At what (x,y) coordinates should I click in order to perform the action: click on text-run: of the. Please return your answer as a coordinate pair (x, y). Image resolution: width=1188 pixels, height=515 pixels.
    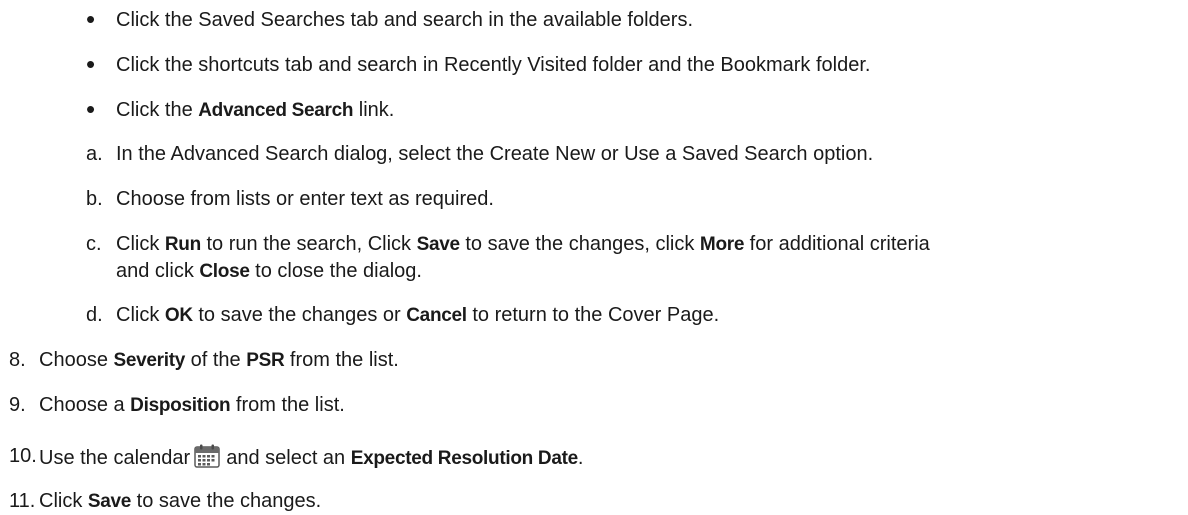
    Looking at the image, I should click on (216, 360).